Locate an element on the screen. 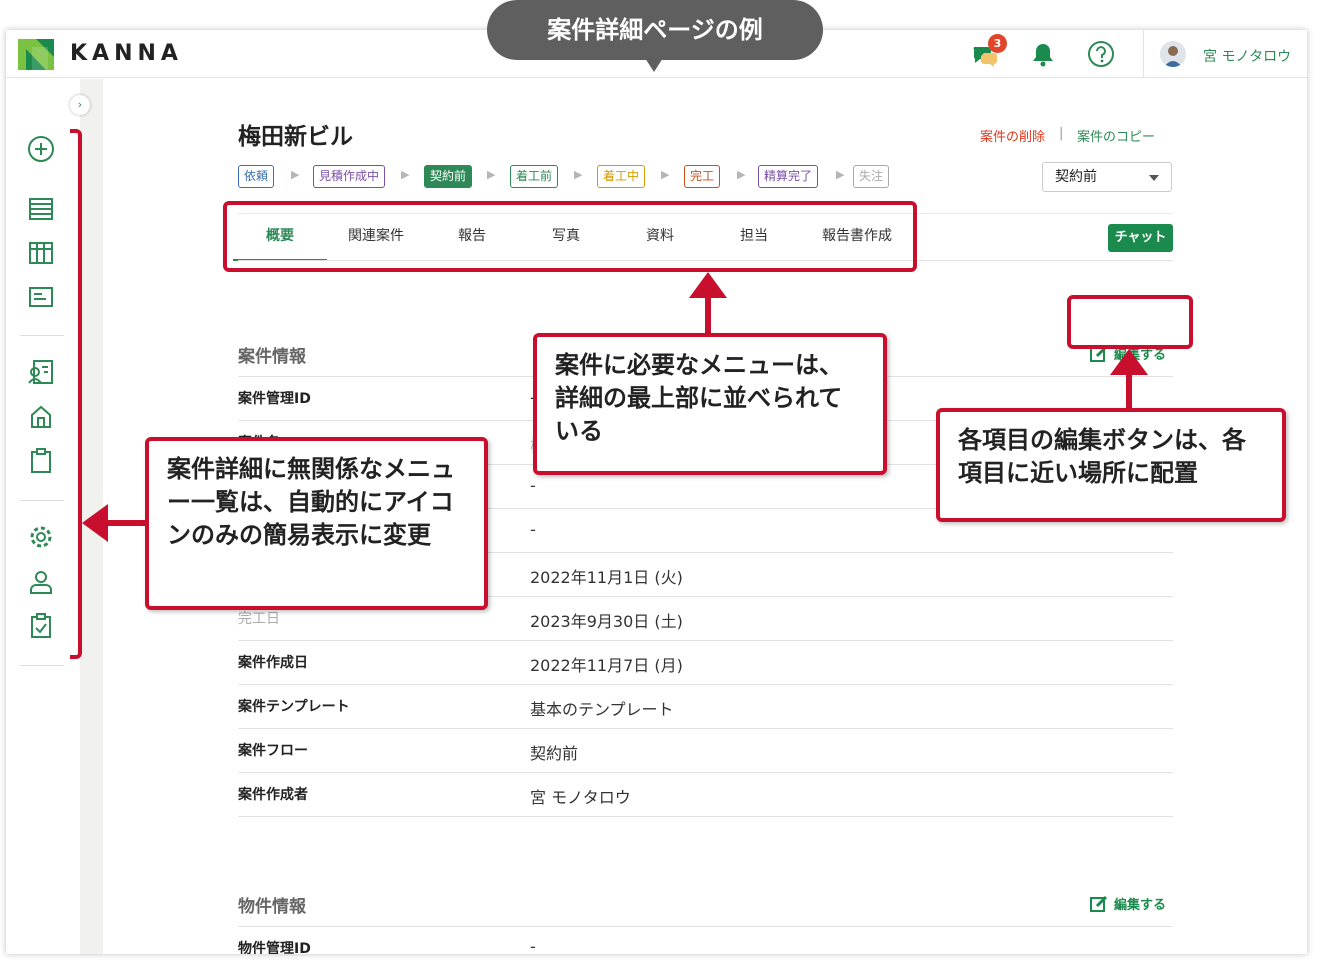 This screenshot has width=1320, height=965. row-label: 案件作成者 is located at coordinates (273, 795).